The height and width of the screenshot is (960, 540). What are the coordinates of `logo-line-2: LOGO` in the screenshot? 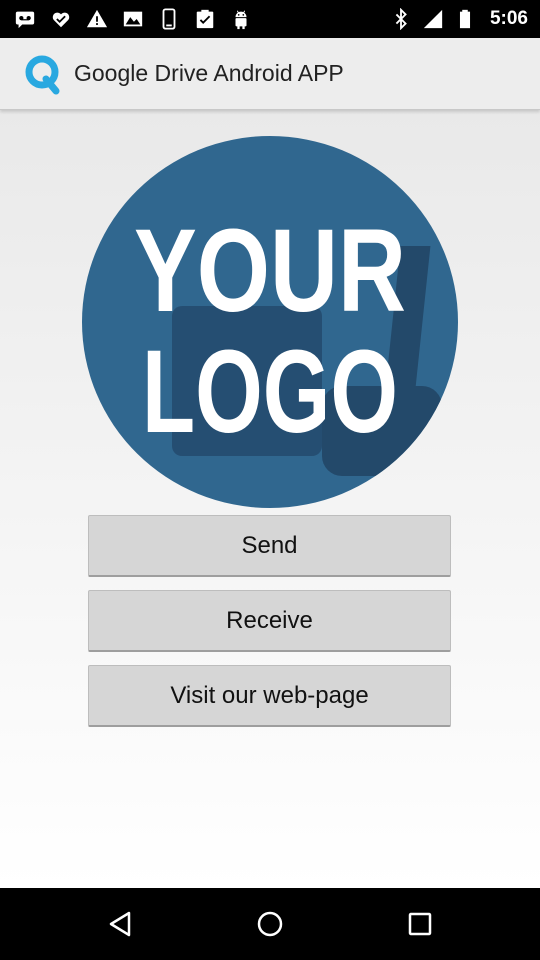 It's located at (270, 392).